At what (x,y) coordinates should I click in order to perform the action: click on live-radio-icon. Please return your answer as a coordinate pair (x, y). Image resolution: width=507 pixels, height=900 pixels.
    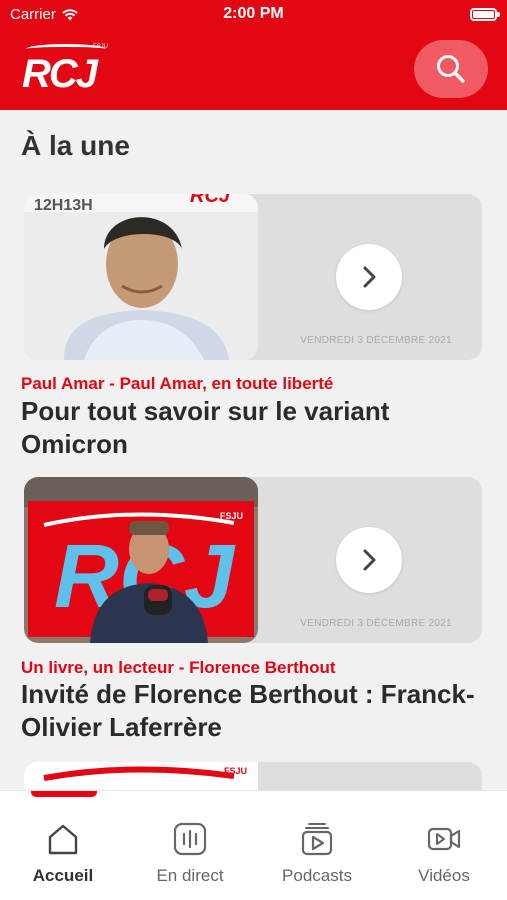
    Looking at the image, I should click on (190, 839).